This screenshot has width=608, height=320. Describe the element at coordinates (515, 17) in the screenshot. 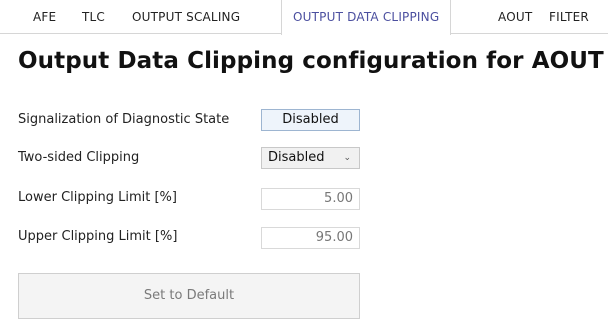

I see `tab-aout: AOUT` at that location.